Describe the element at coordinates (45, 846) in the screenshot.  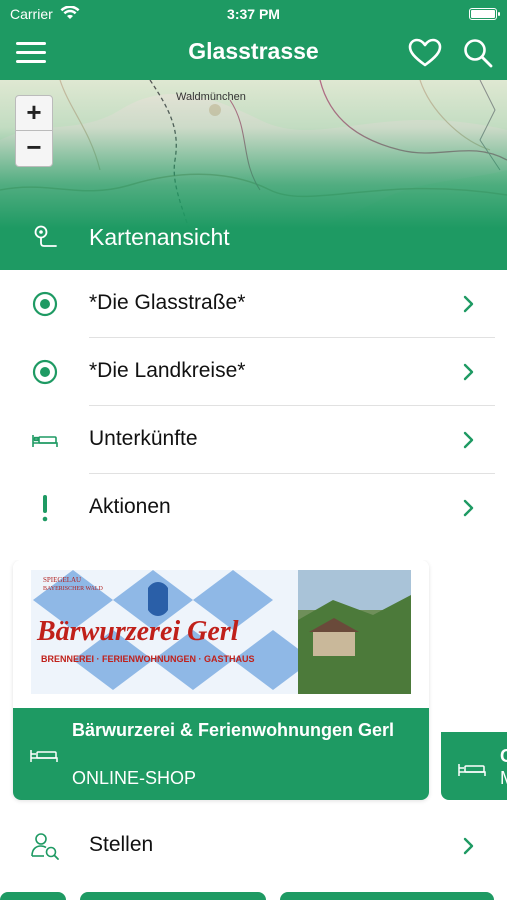
I see `person-search-icon` at that location.